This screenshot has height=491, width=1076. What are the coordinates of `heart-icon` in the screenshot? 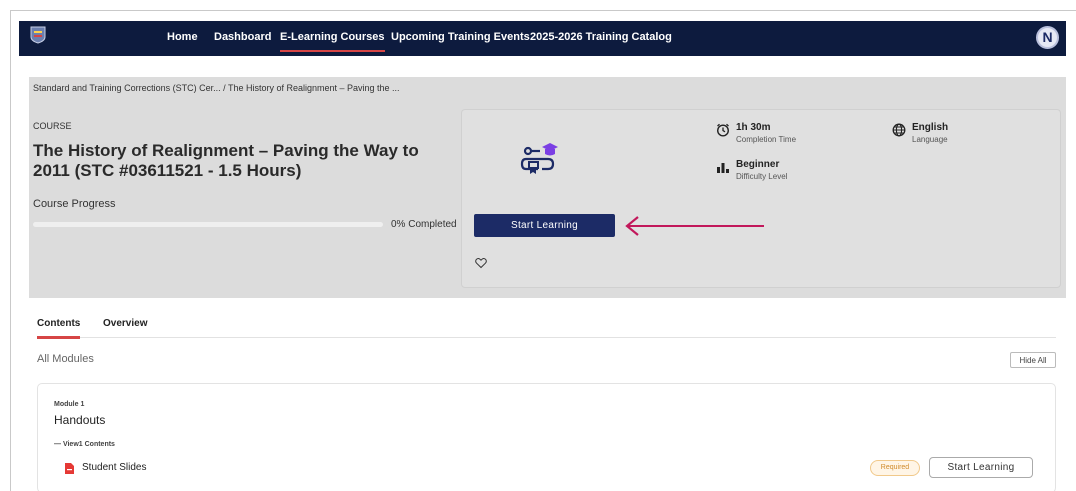 It's located at (481, 263).